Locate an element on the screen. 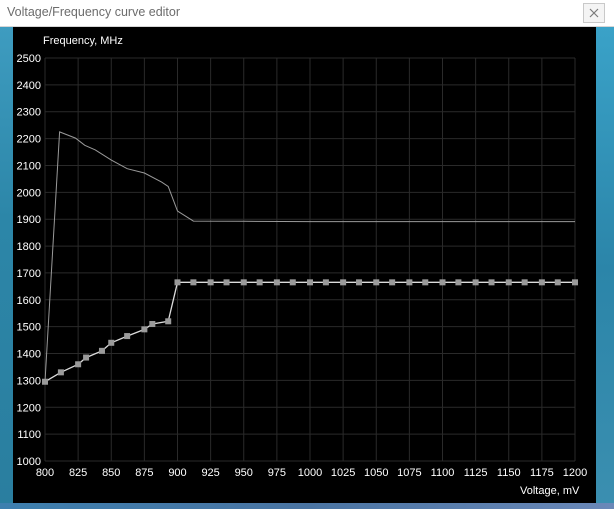 This screenshot has width=614, height=509. title-bar: Voltage/Frequency curve editor is located at coordinates (307, 13).